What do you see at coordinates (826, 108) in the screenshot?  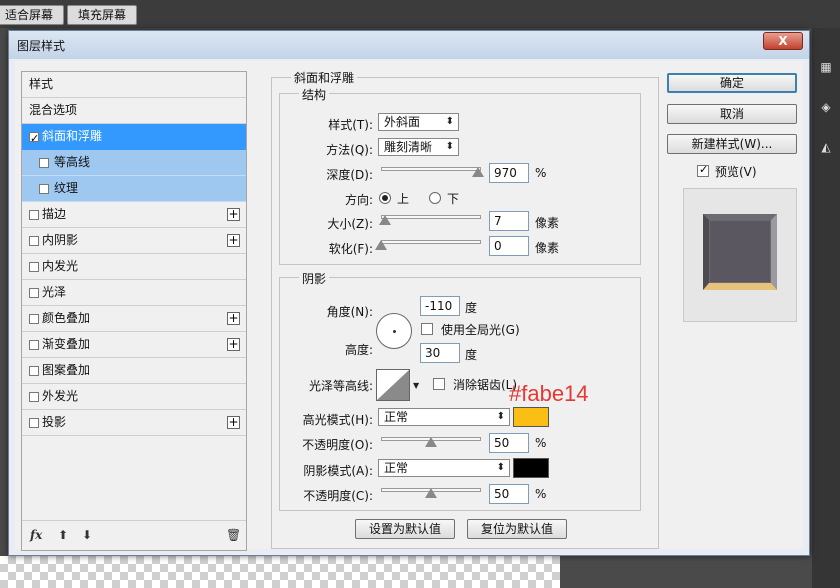 I see `cube-icon: ◈` at bounding box center [826, 108].